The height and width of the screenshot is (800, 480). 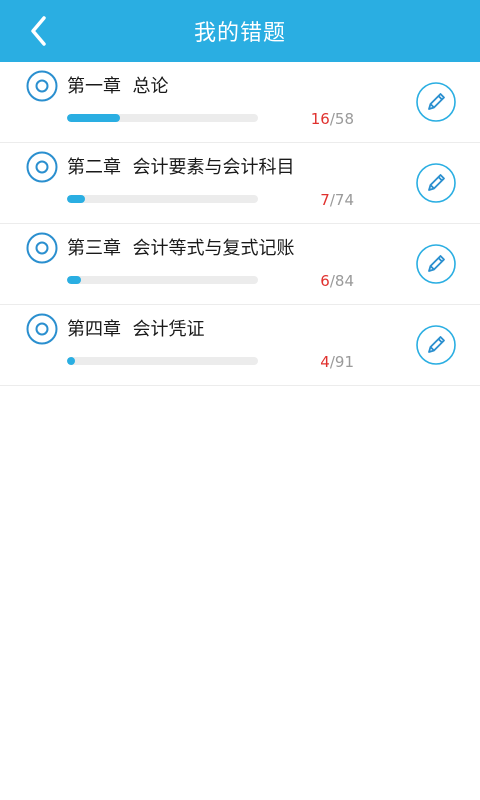 I want to click on back-button, so click(x=39, y=31).